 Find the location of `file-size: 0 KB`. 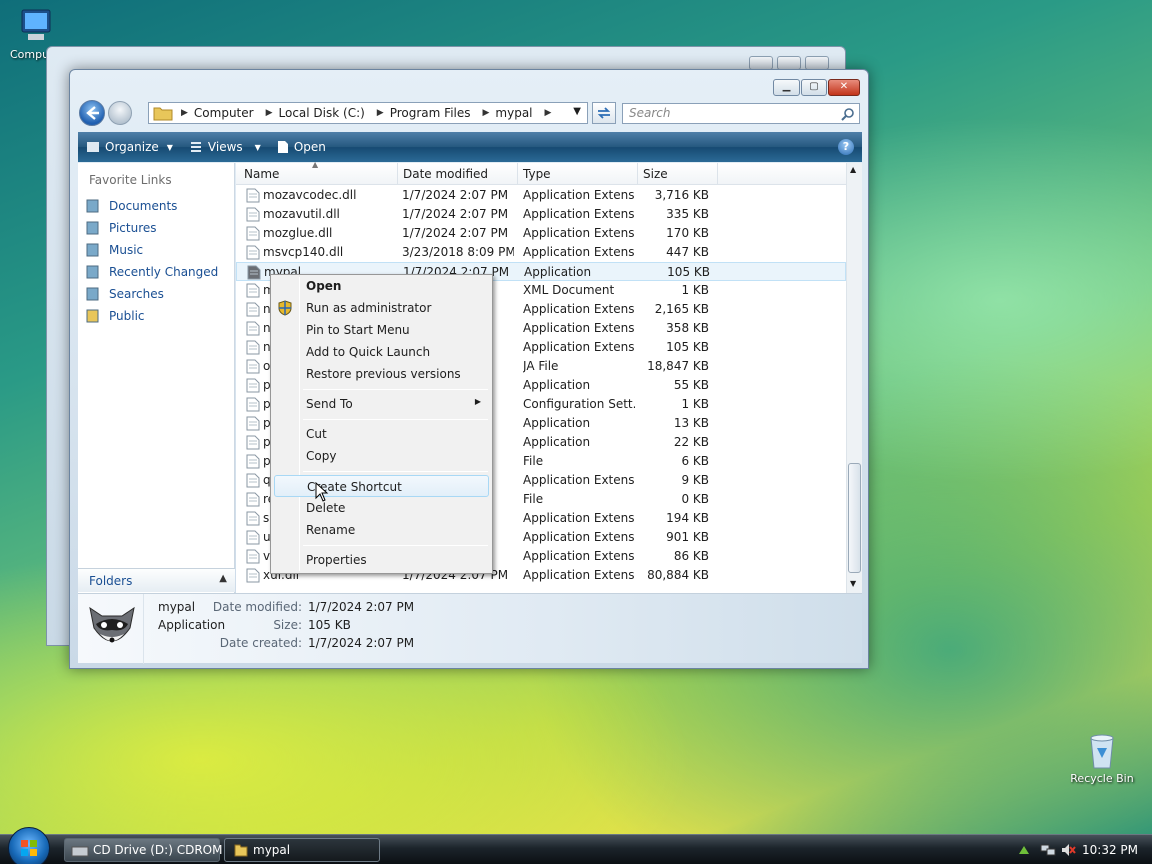

file-size: 0 KB is located at coordinates (695, 499).